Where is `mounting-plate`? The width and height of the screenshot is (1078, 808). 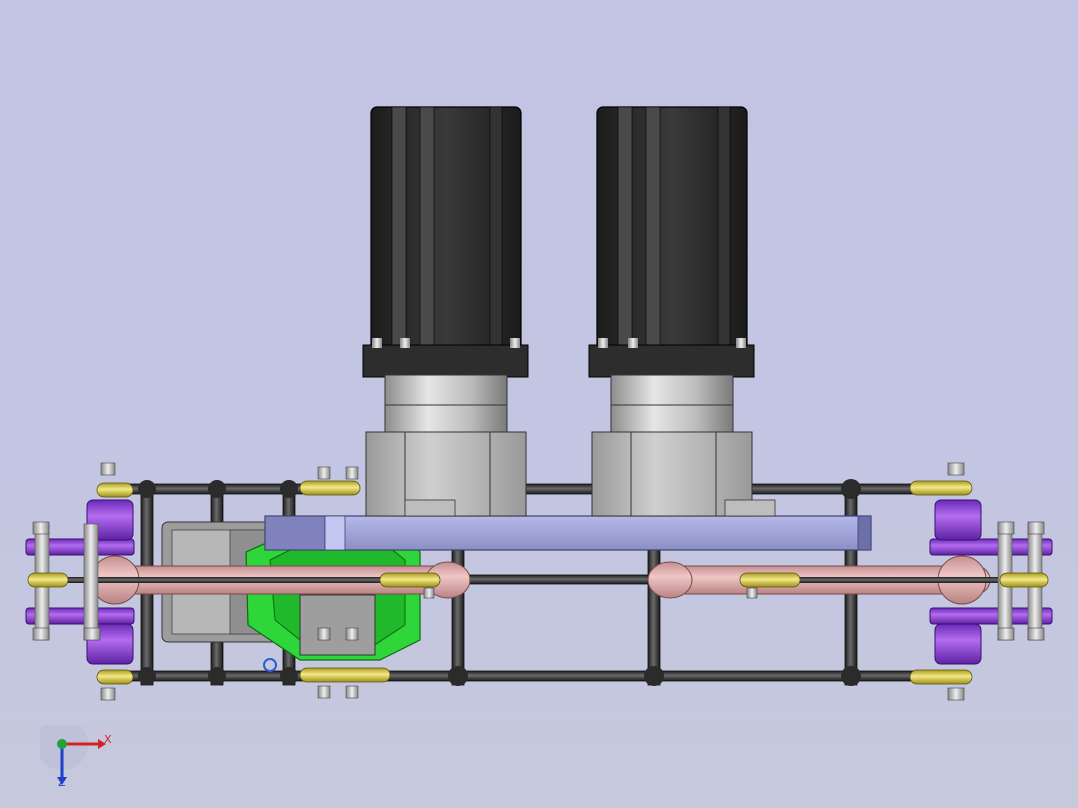 mounting-plate is located at coordinates (568, 533).